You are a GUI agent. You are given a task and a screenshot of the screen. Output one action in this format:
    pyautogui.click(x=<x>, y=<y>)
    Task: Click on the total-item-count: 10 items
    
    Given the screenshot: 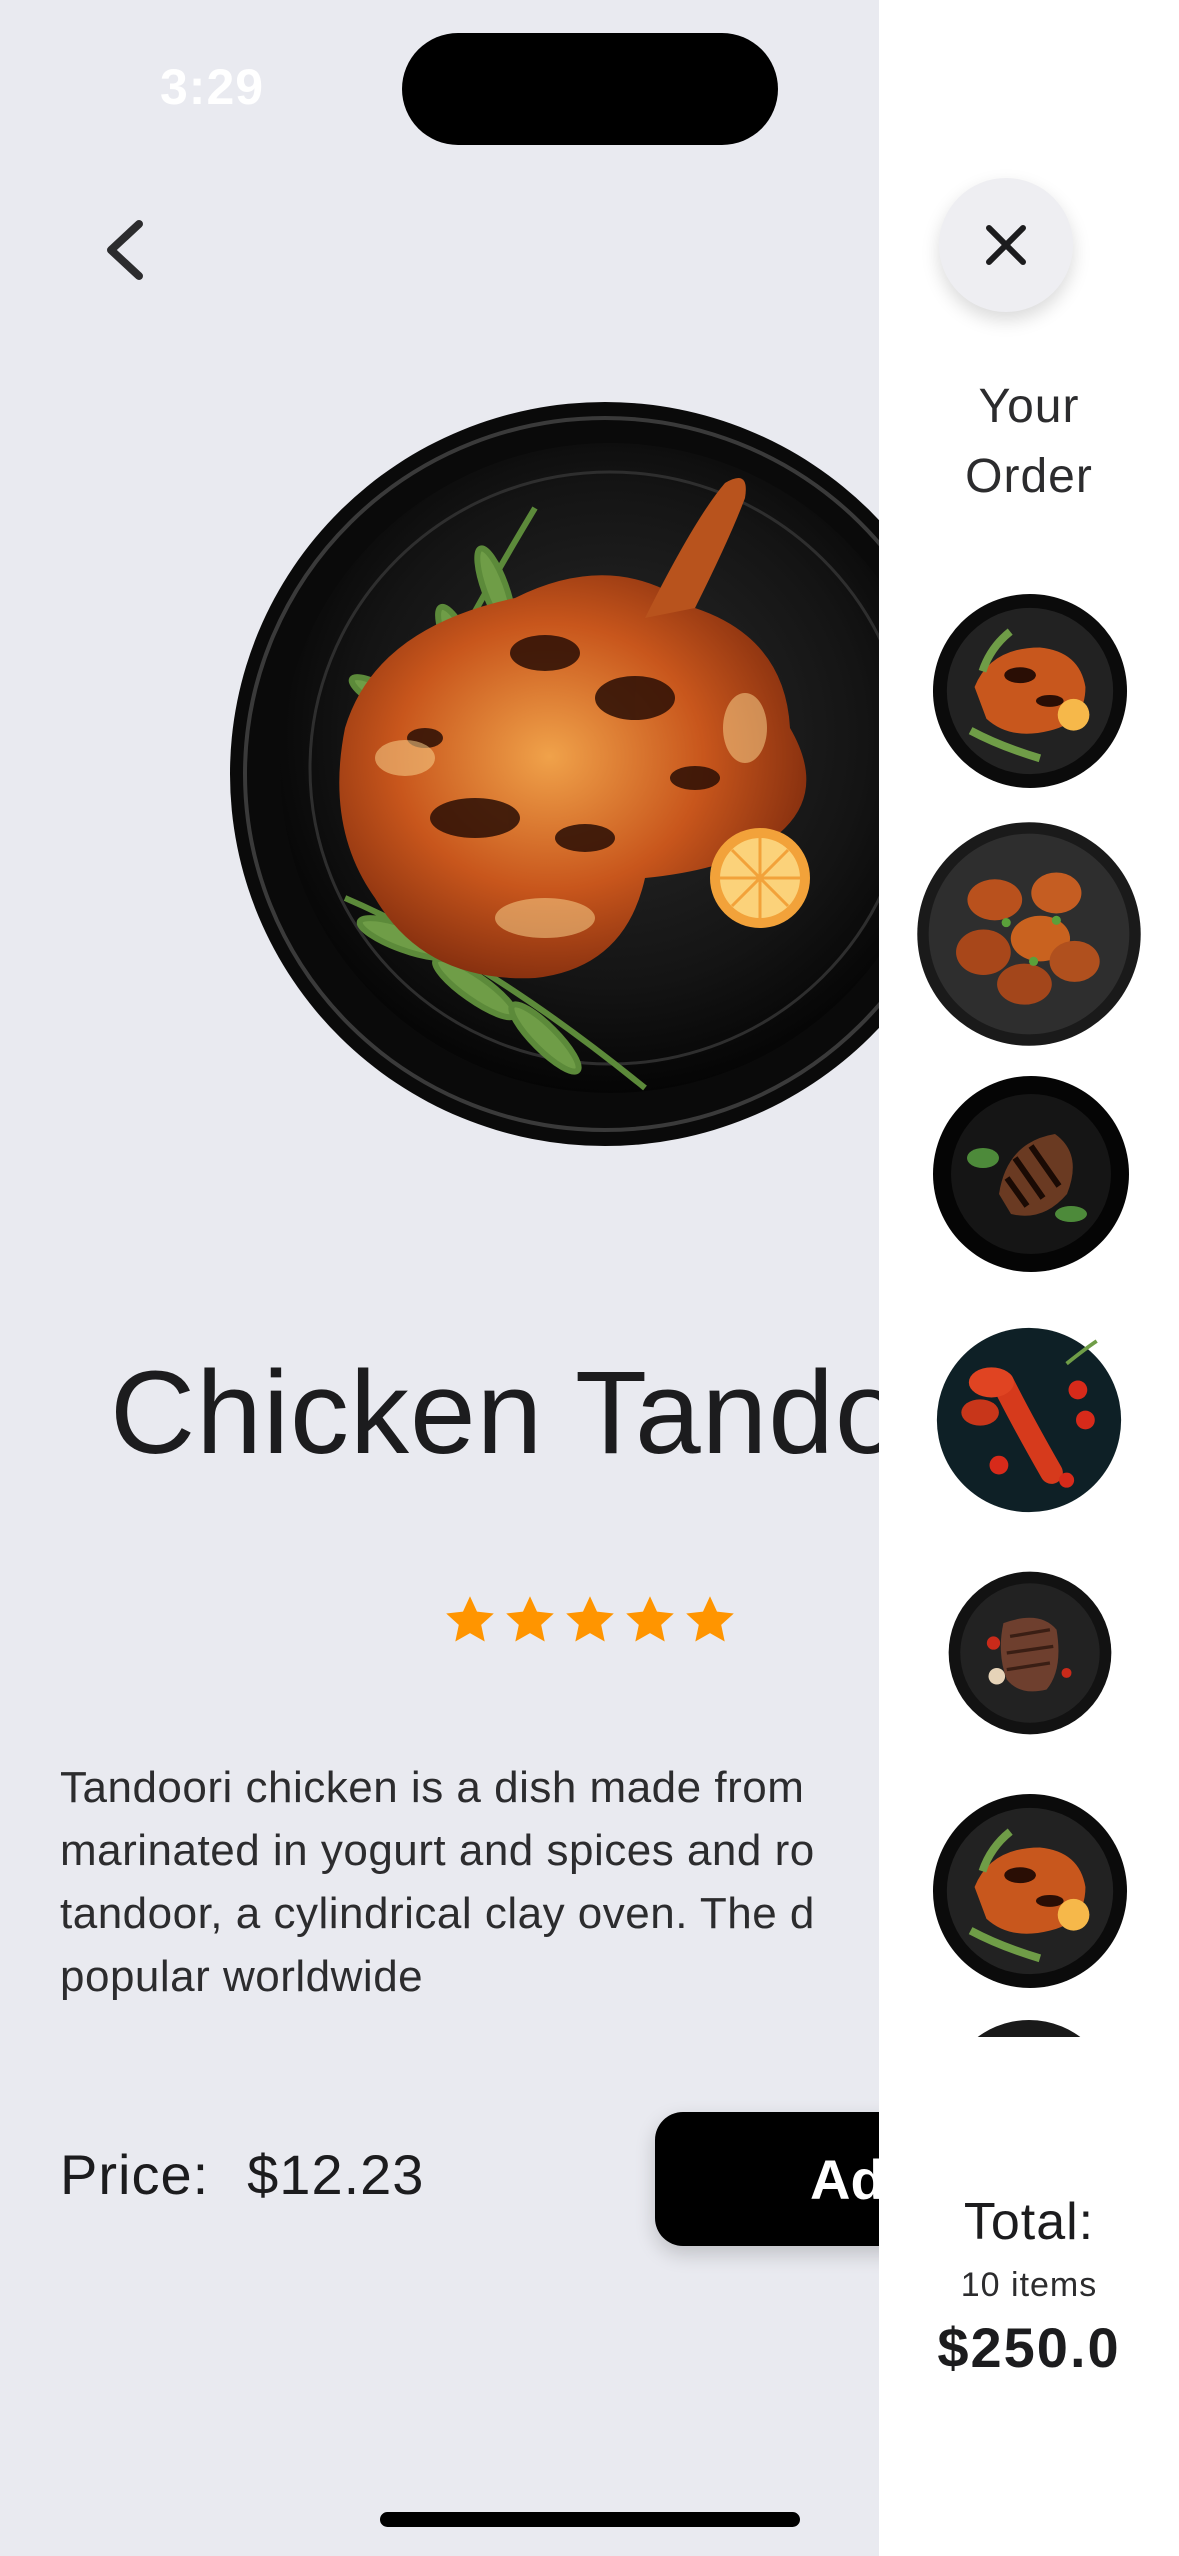 What is the action you would take?
    pyautogui.click(x=1029, y=2285)
    